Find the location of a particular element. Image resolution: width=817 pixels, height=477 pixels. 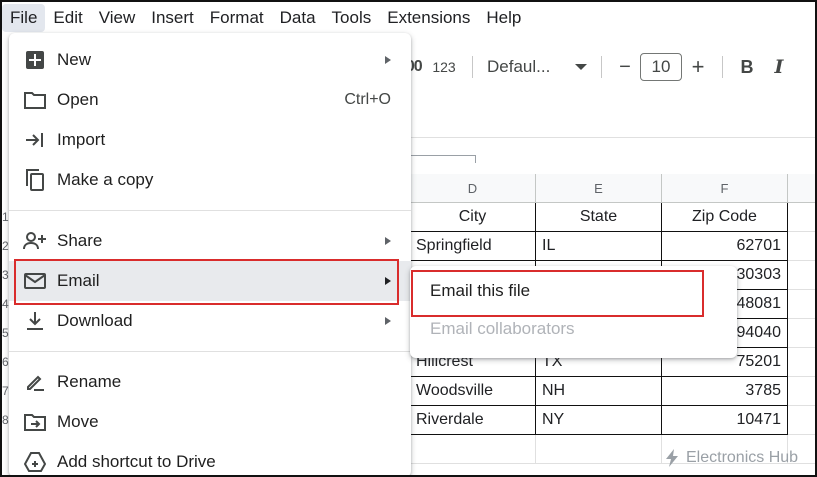

formula-bar-edge is located at coordinates (443, 159).